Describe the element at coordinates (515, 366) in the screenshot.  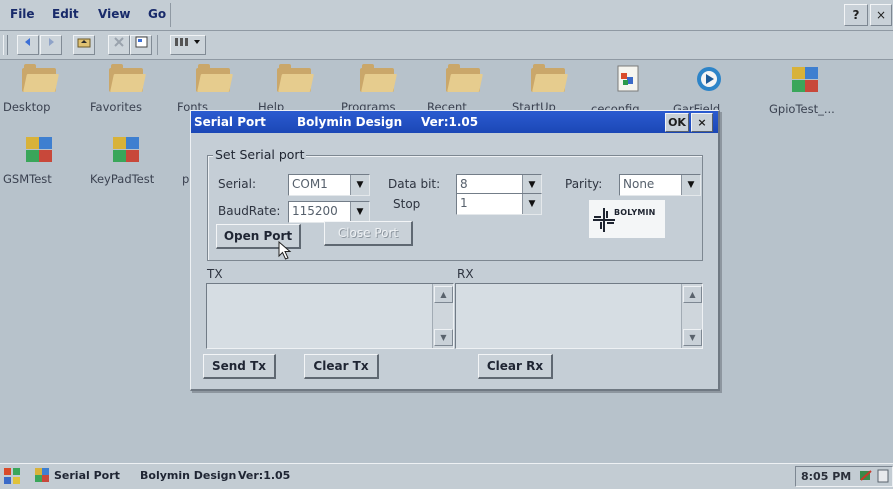
I see `clear-rx-button: Clear Rx` at that location.